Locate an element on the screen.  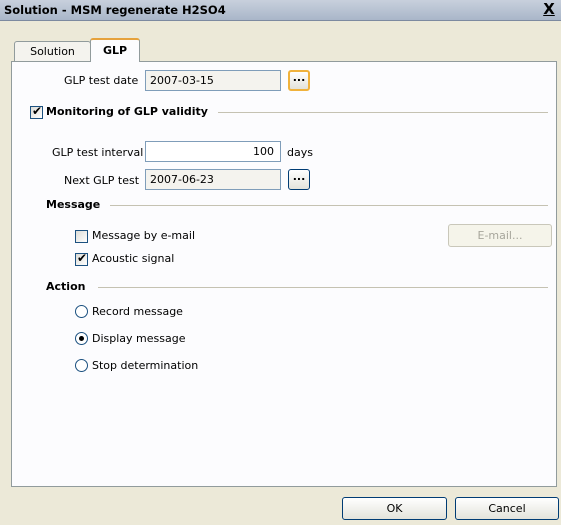
radio-selected-dot is located at coordinates (81, 338).